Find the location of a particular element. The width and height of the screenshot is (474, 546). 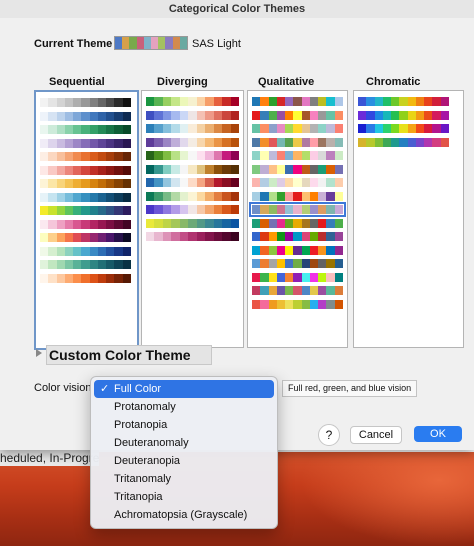

color-vision-option: Achromatopsia (Grayscale) is located at coordinates (184, 515).